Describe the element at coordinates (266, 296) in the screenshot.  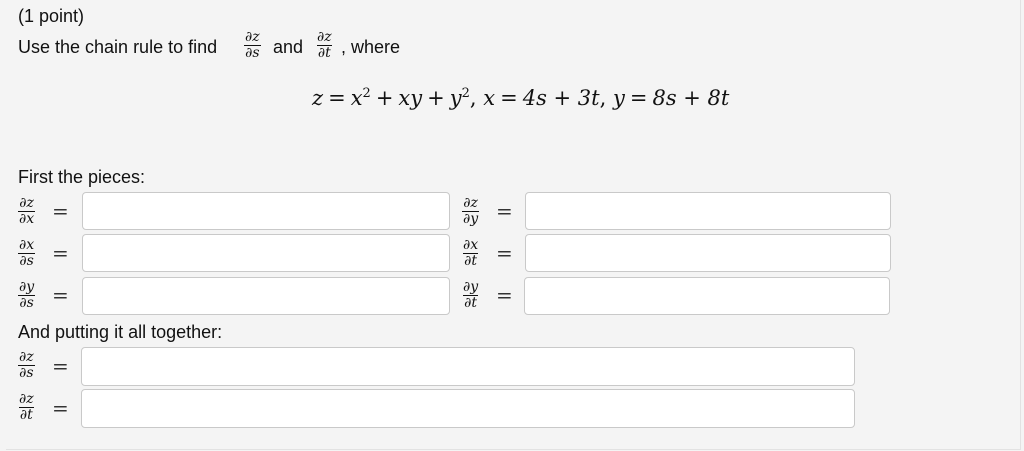
I see `dy-ds-input` at that location.